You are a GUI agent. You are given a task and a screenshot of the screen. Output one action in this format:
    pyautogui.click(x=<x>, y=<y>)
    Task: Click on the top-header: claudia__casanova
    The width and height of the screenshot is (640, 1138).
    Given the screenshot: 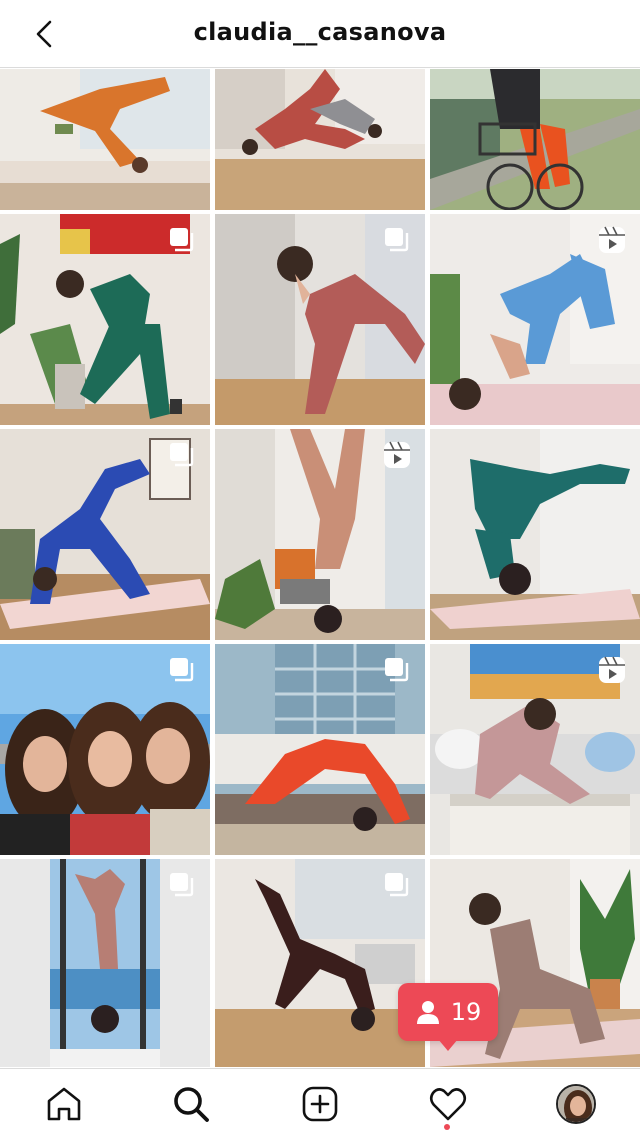 What is the action you would take?
    pyautogui.click(x=320, y=34)
    